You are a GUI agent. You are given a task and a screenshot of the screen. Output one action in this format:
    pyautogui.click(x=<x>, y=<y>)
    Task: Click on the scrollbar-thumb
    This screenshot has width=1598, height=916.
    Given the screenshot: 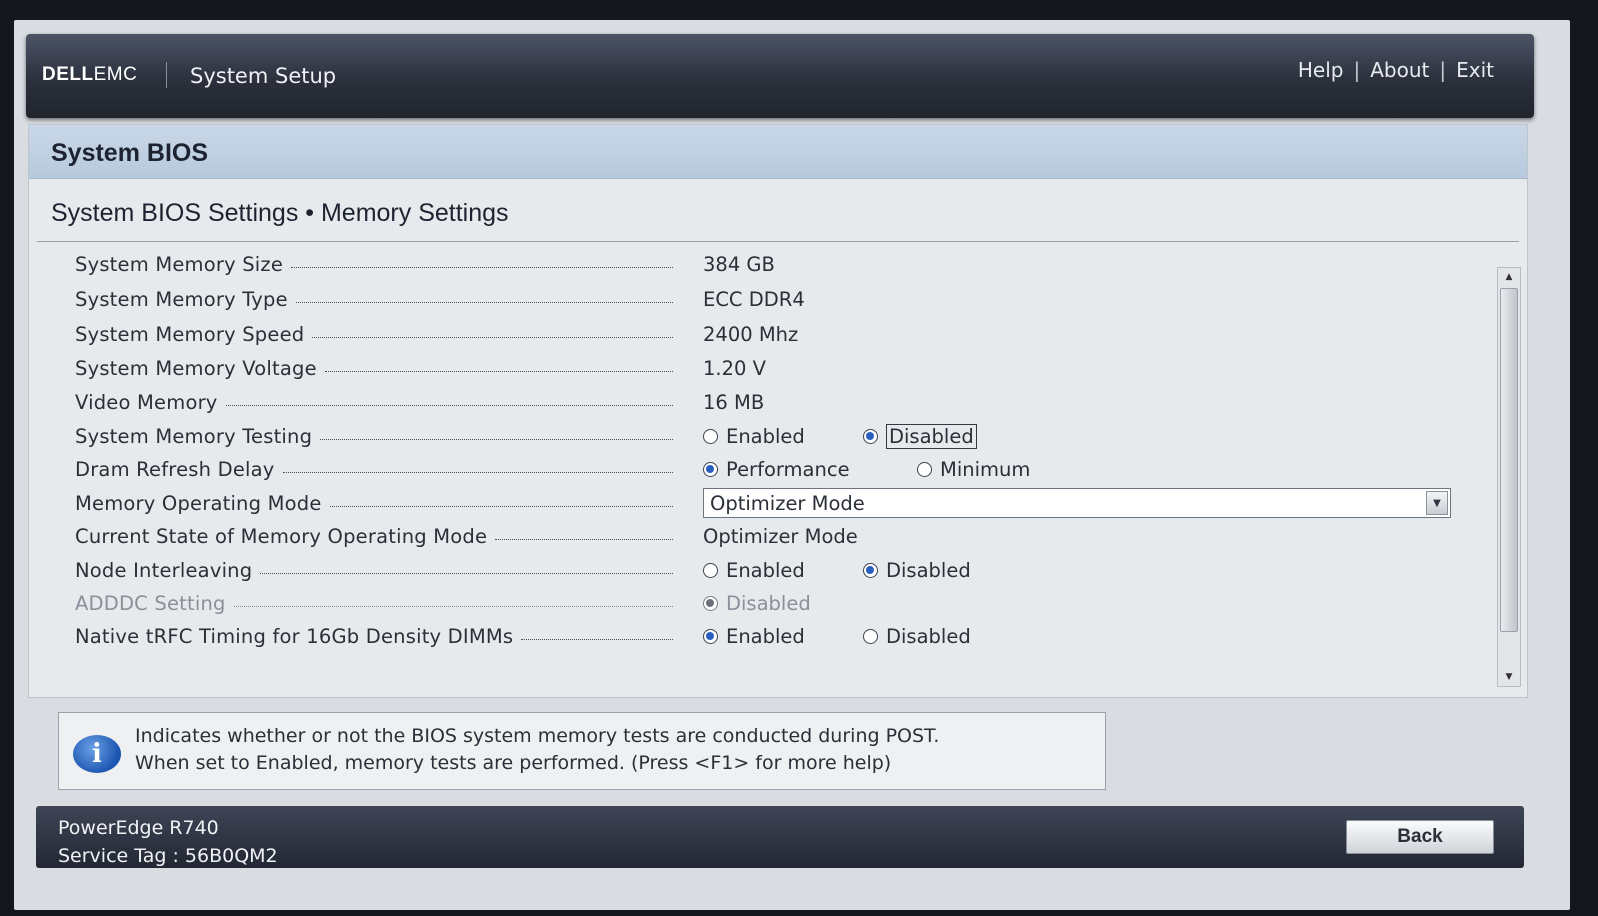 What is the action you would take?
    pyautogui.click(x=1509, y=460)
    